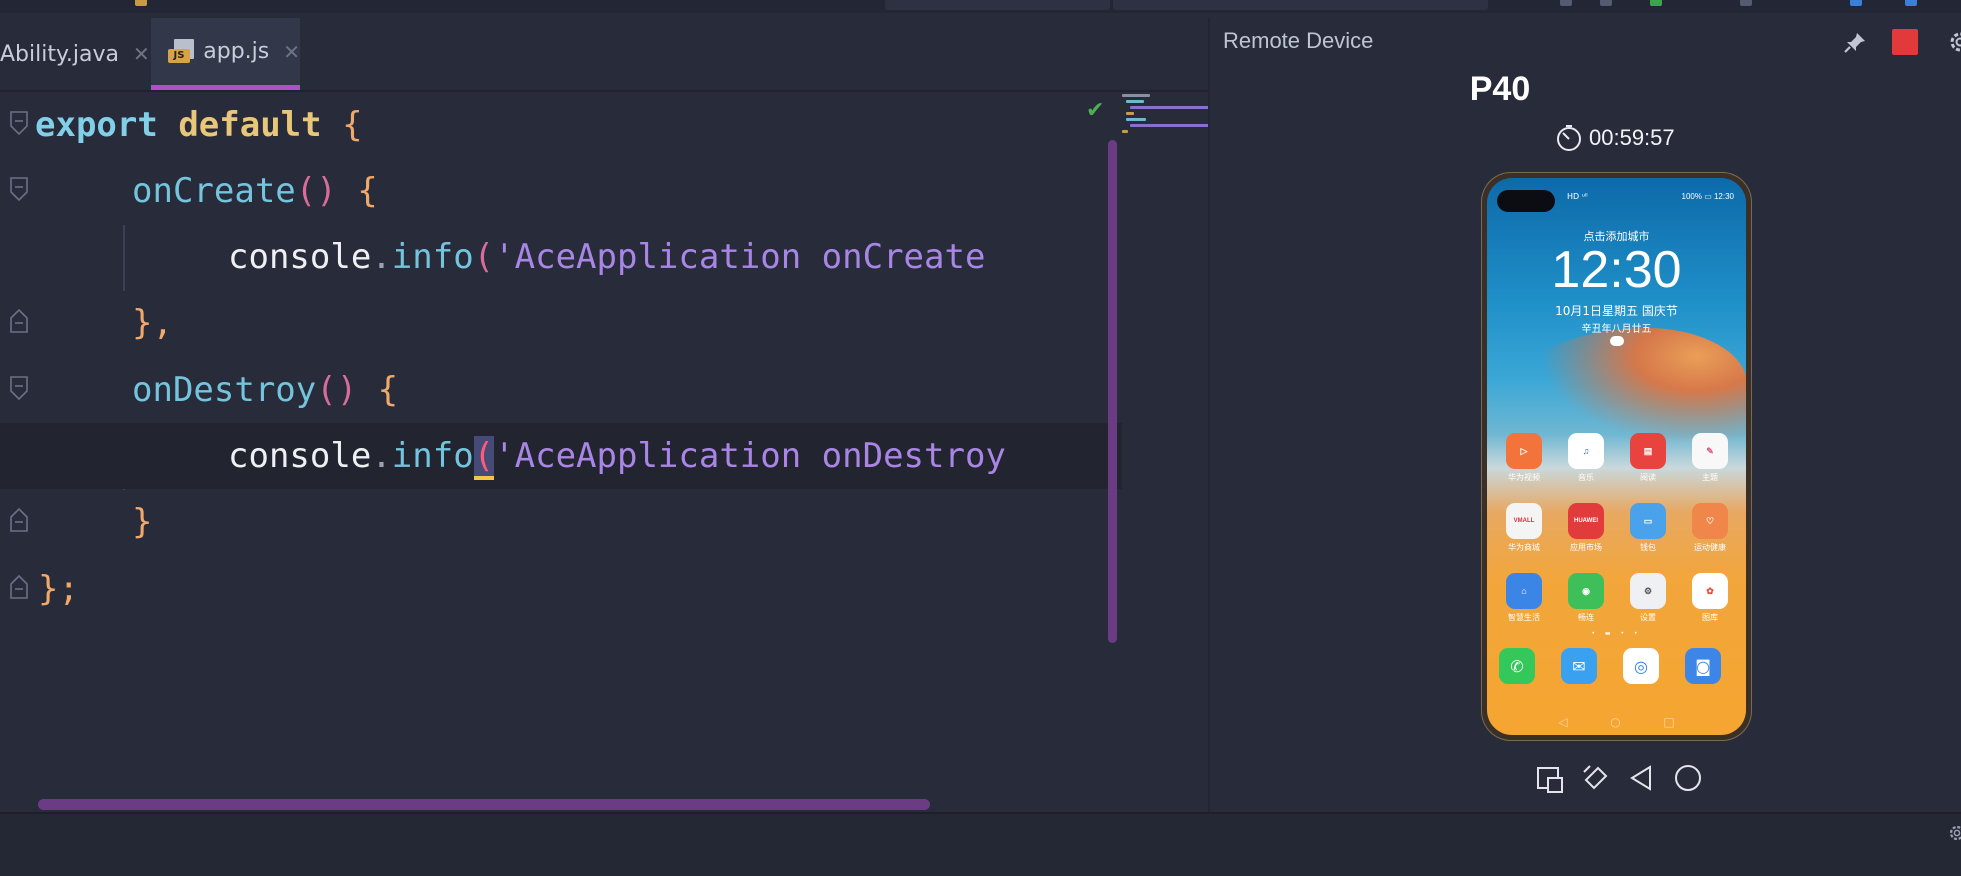 This screenshot has height=876, width=1961. I want to click on app-label: 智慧生活, so click(1524, 617).